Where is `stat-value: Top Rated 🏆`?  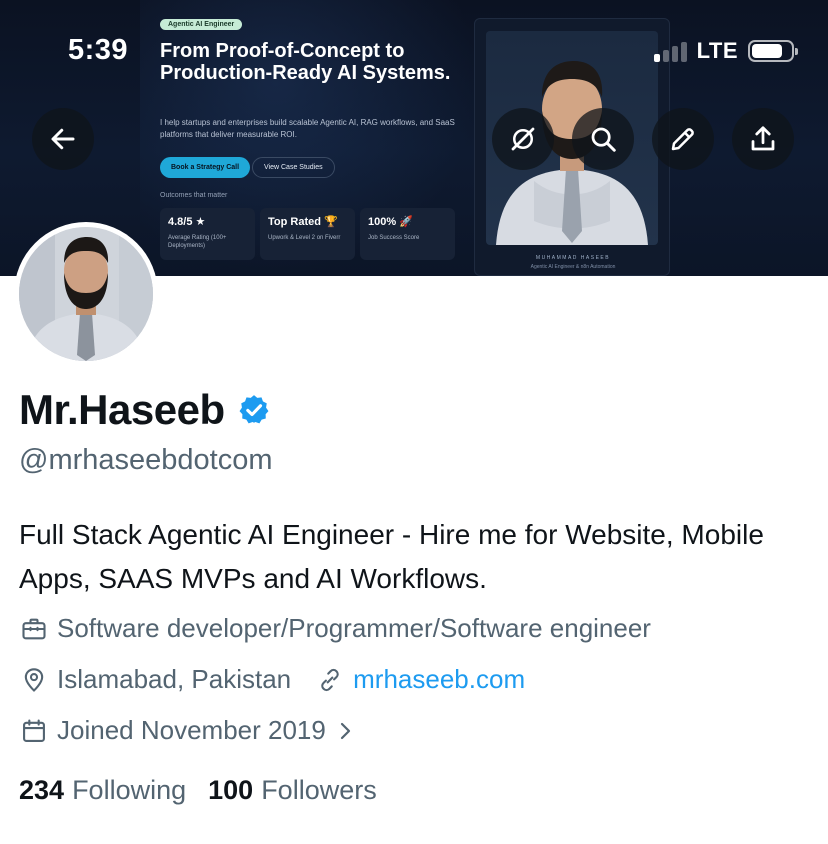
stat-value: Top Rated 🏆 is located at coordinates (303, 222).